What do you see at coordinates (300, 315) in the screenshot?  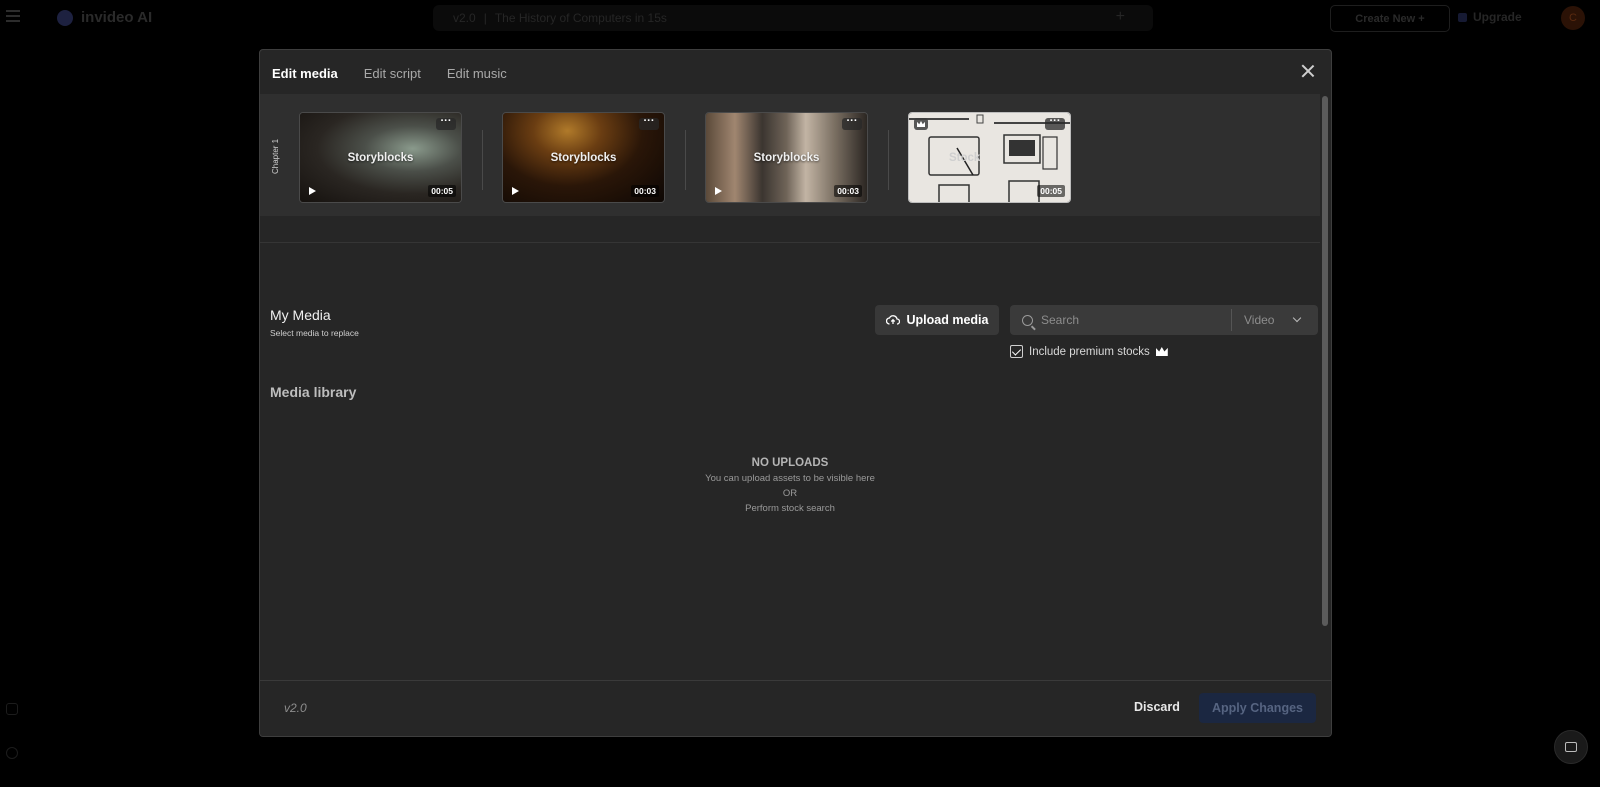 I see `my-media-title: My Media` at bounding box center [300, 315].